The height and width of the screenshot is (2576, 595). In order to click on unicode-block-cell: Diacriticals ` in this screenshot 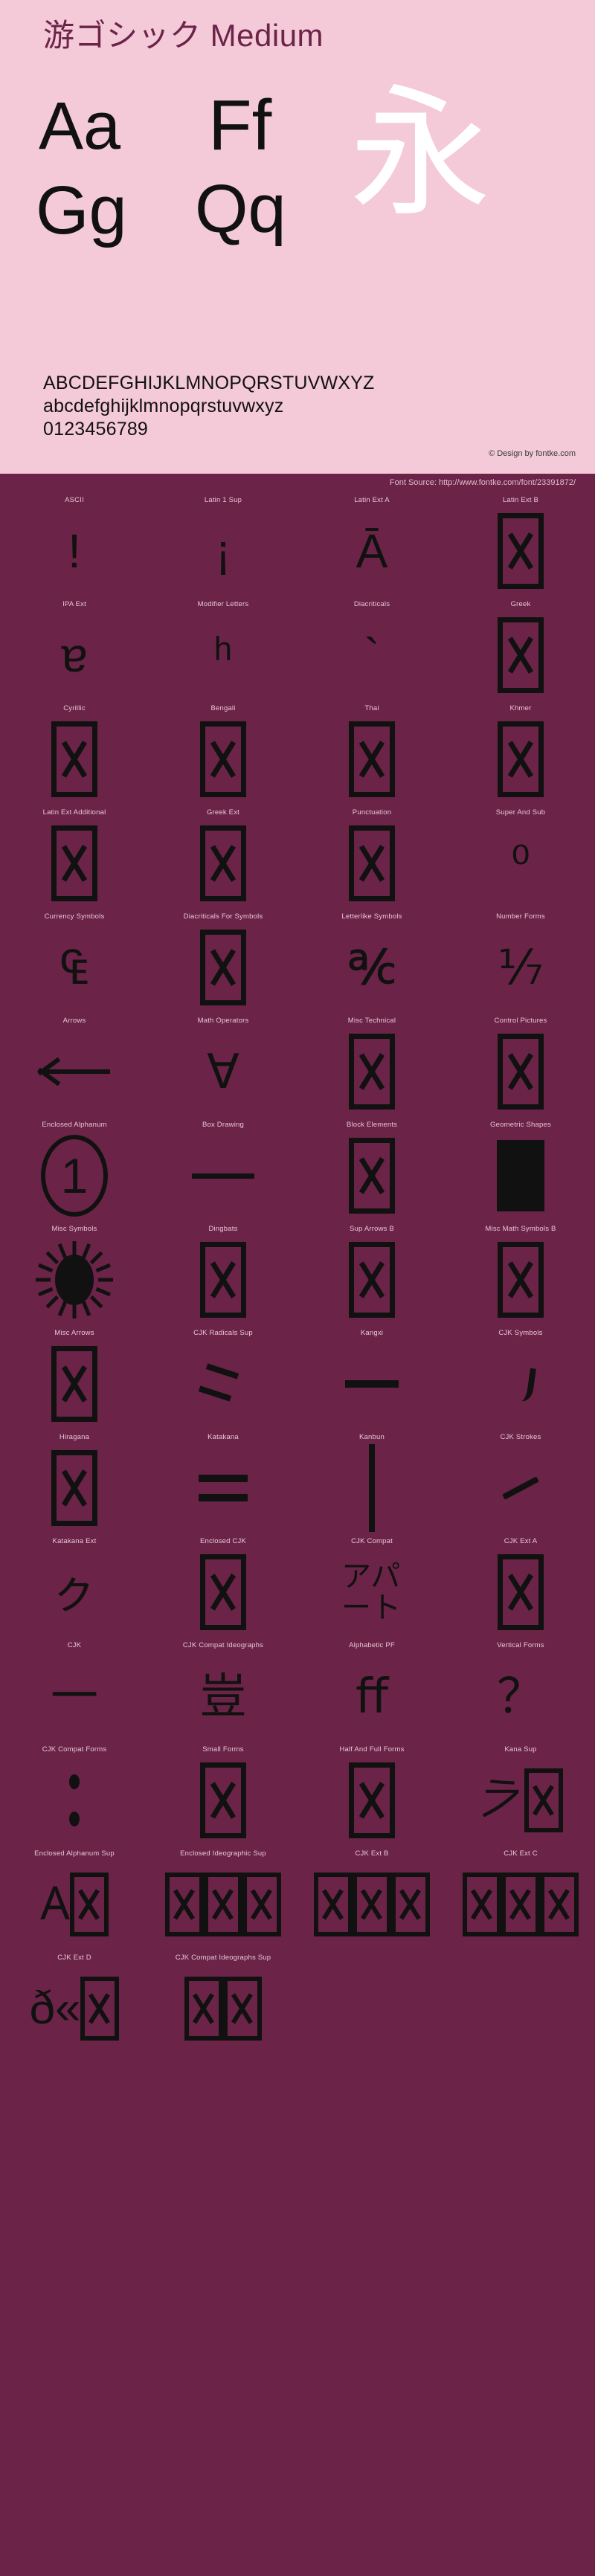, I will do `click(372, 649)`.